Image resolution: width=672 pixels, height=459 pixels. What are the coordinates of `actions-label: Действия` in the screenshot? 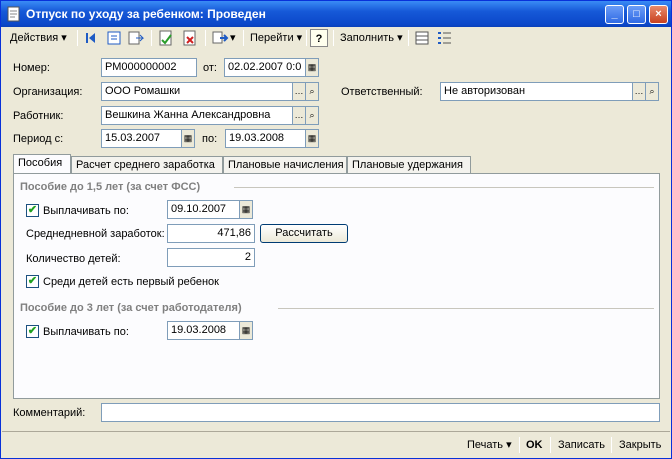 It's located at (34, 38).